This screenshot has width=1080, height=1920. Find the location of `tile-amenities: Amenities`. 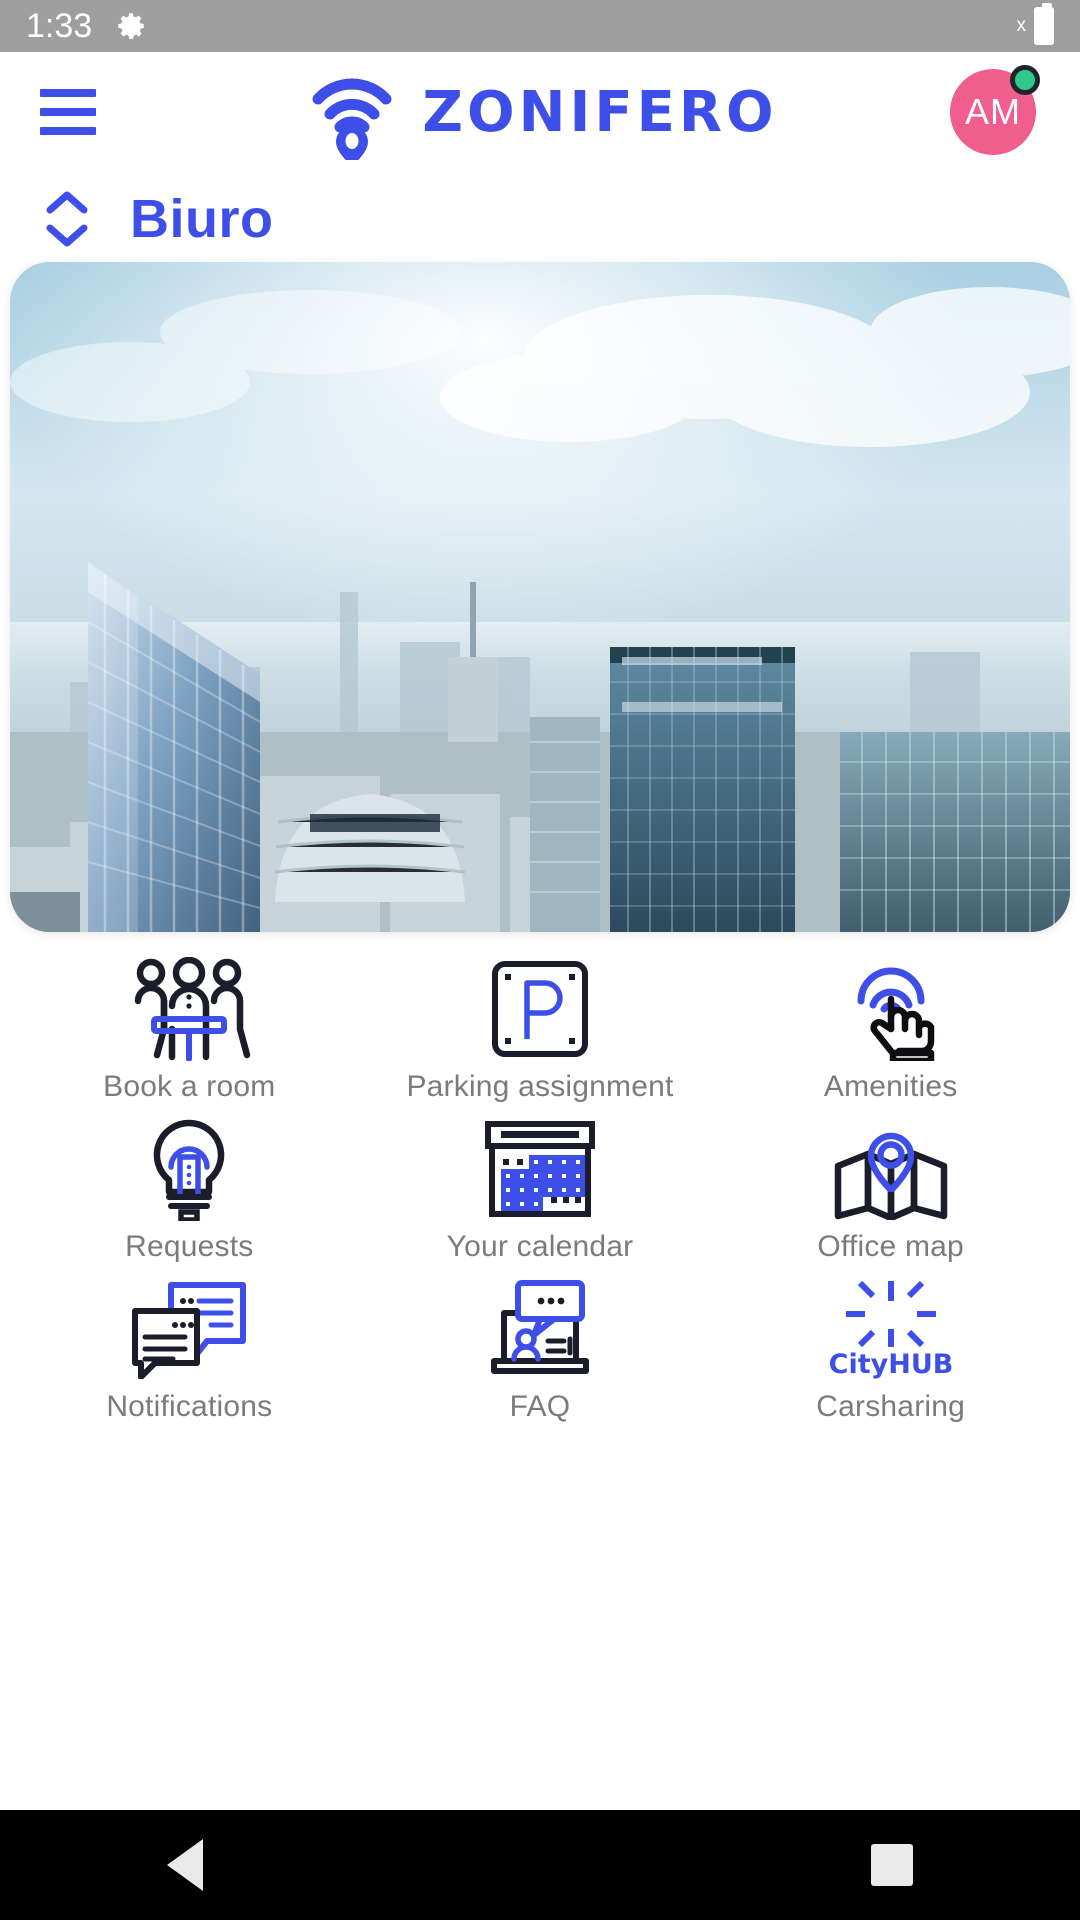

tile-amenities: Amenities is located at coordinates (890, 1040).